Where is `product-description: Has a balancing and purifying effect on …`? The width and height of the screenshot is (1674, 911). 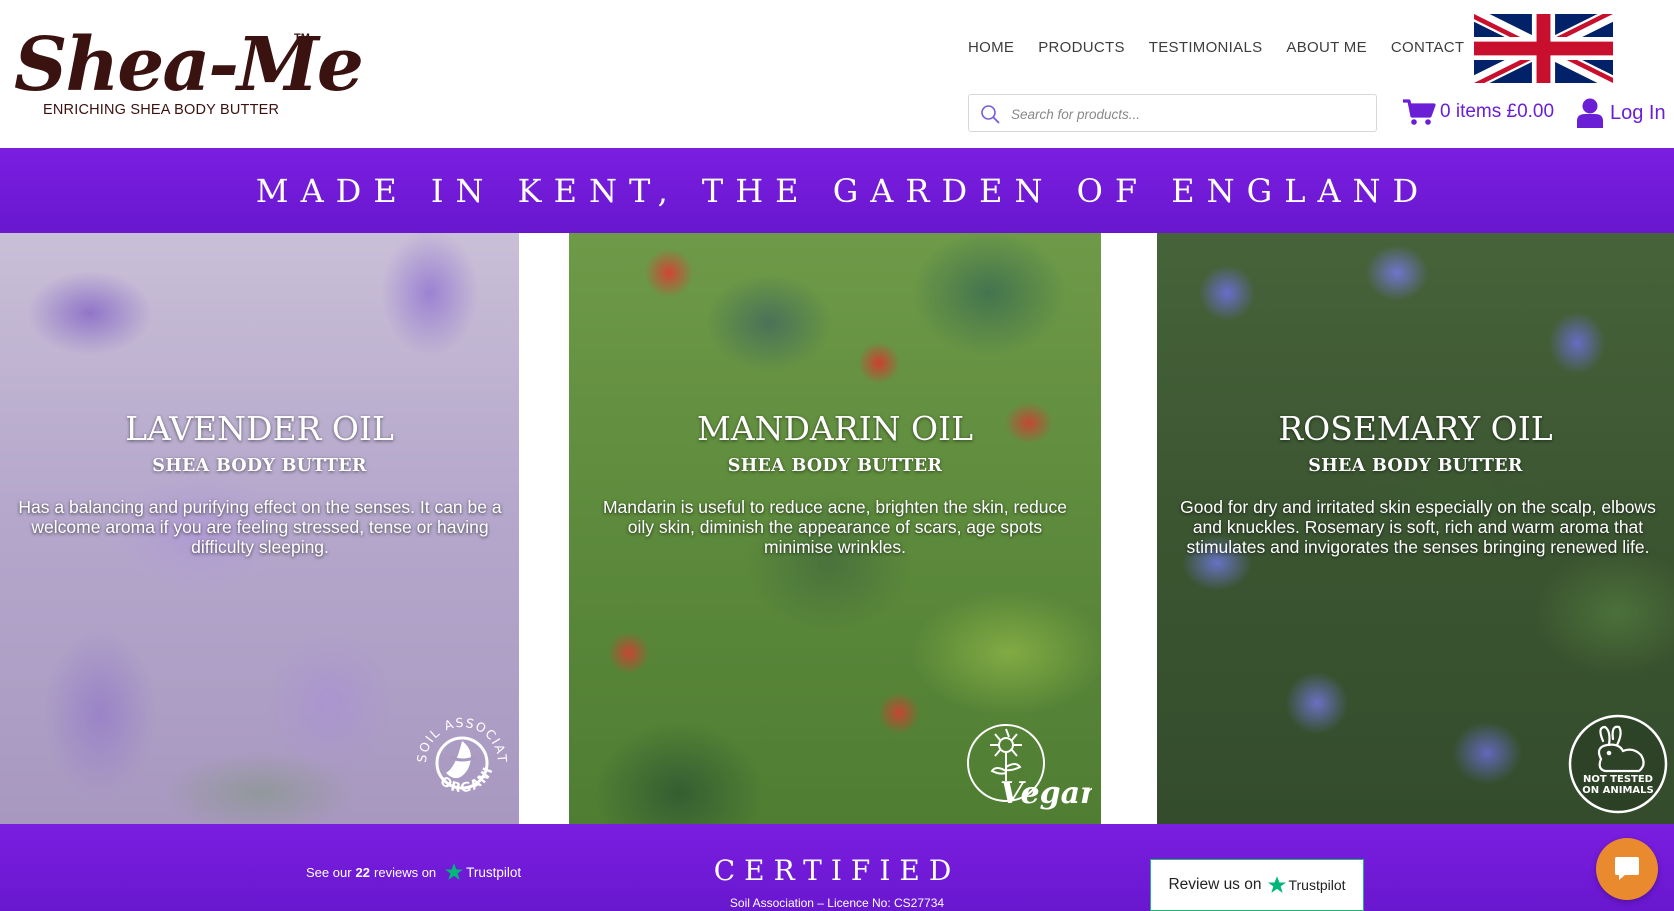
product-description: Has a balancing and purifying effect on … is located at coordinates (260, 527).